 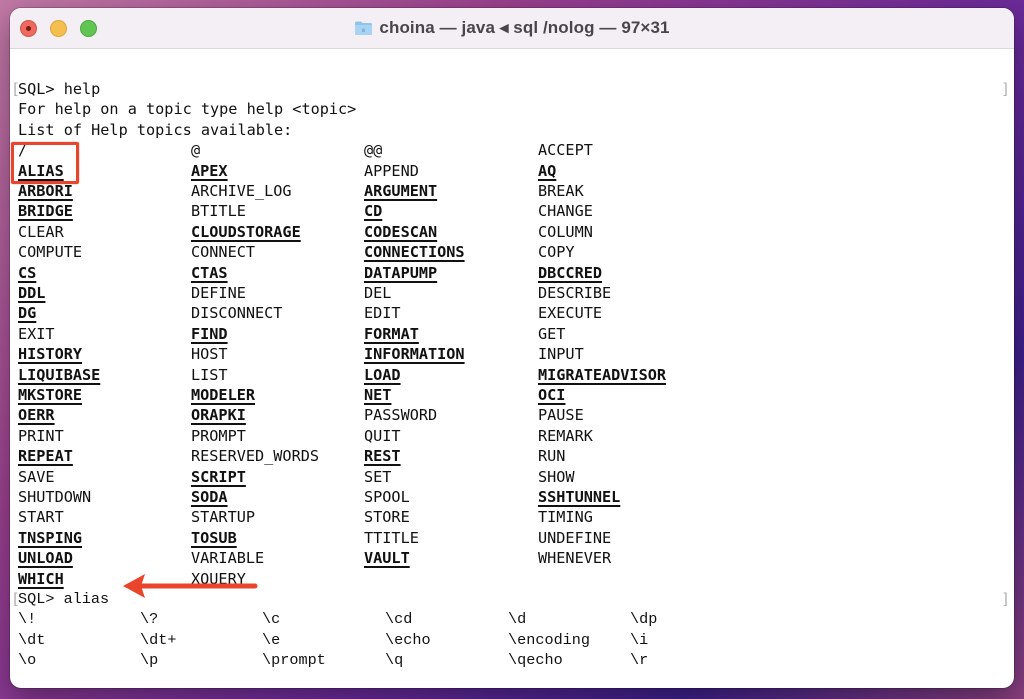 What do you see at coordinates (218, 435) in the screenshot?
I see `help-topic-prompt: PROMPT` at bounding box center [218, 435].